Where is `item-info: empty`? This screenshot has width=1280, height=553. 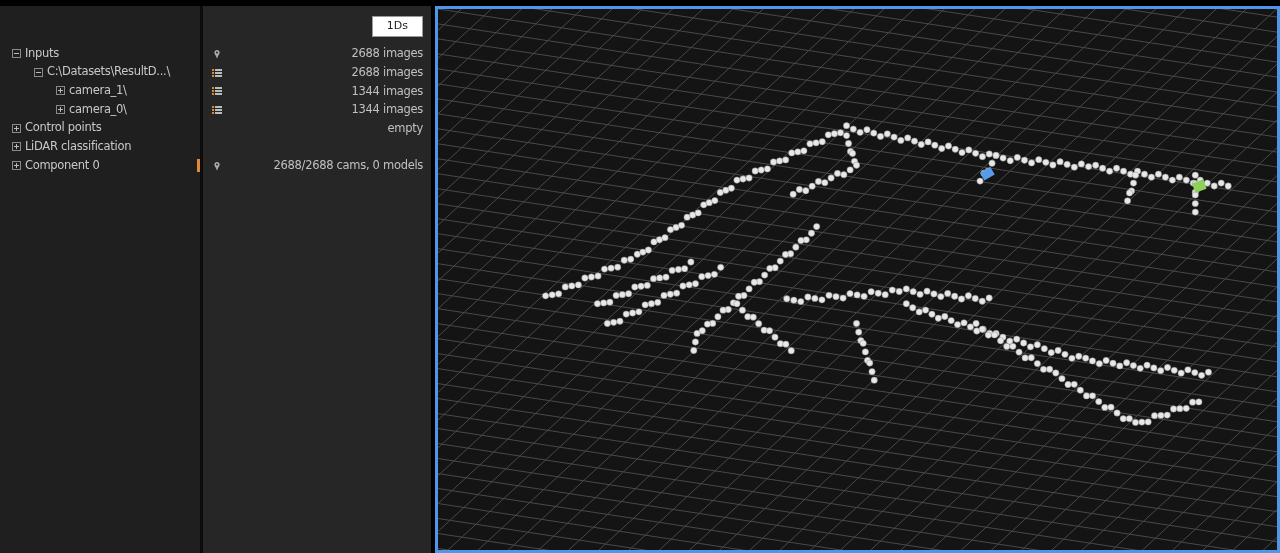 item-info: empty is located at coordinates (405, 128).